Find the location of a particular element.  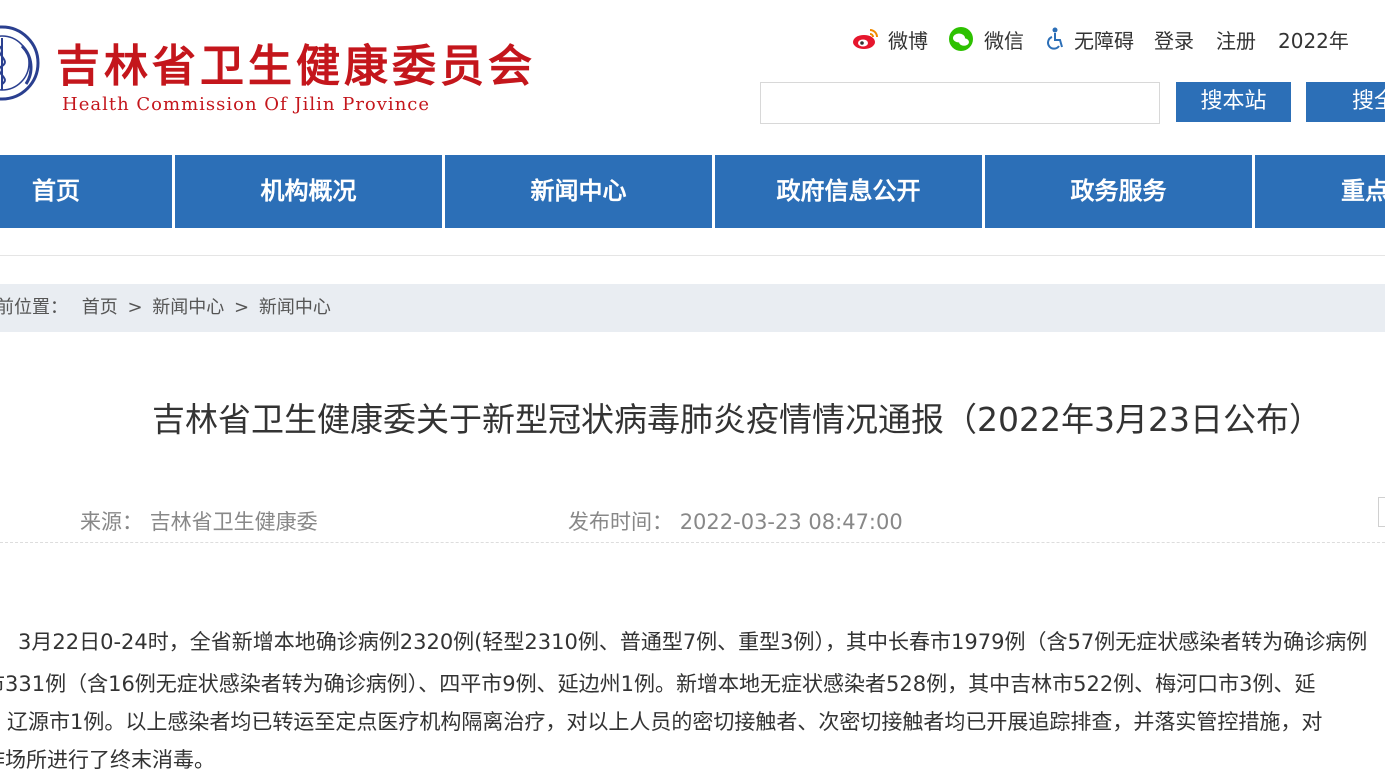

weibo-link: 微博 is located at coordinates (890, 39).